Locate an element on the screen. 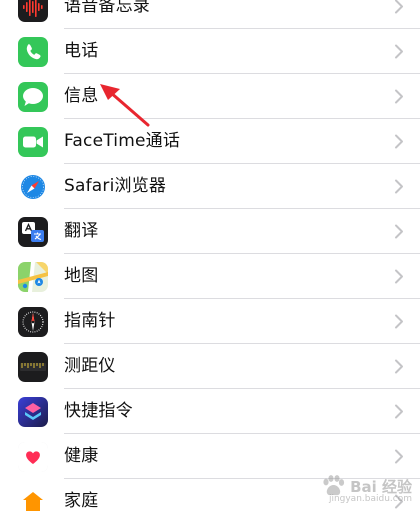 The image size is (420, 524). settings-row-voice-memos: 语音备忘录 is located at coordinates (210, 14).